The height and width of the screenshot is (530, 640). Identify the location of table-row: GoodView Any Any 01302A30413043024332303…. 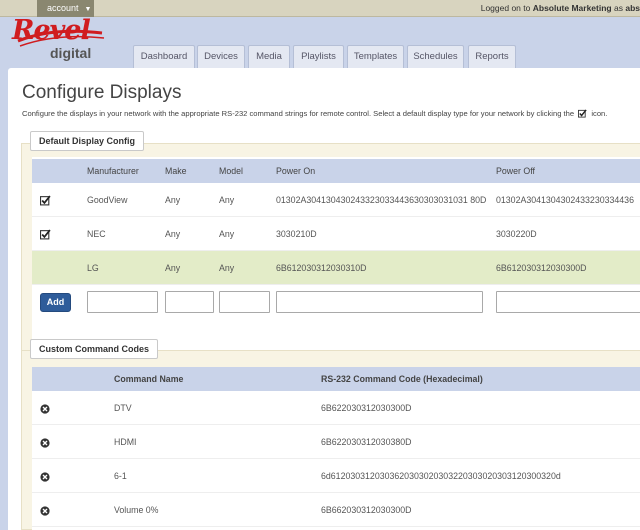
(336, 200).